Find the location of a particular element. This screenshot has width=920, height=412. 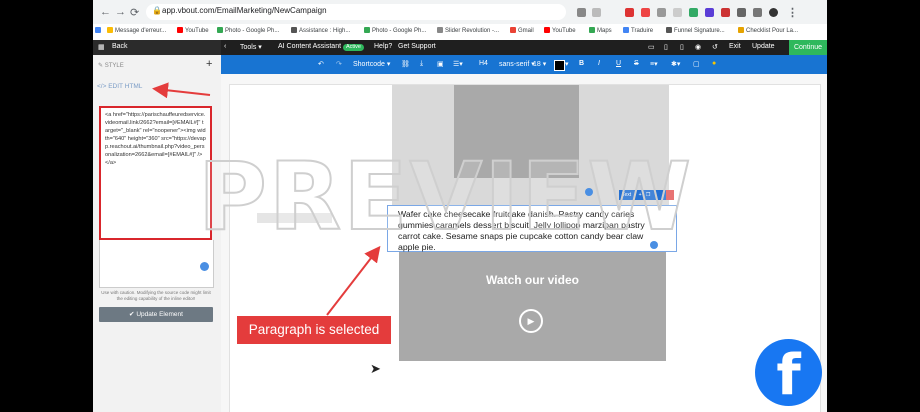

facebook-logo-icon: f is located at coordinates (788, 372).